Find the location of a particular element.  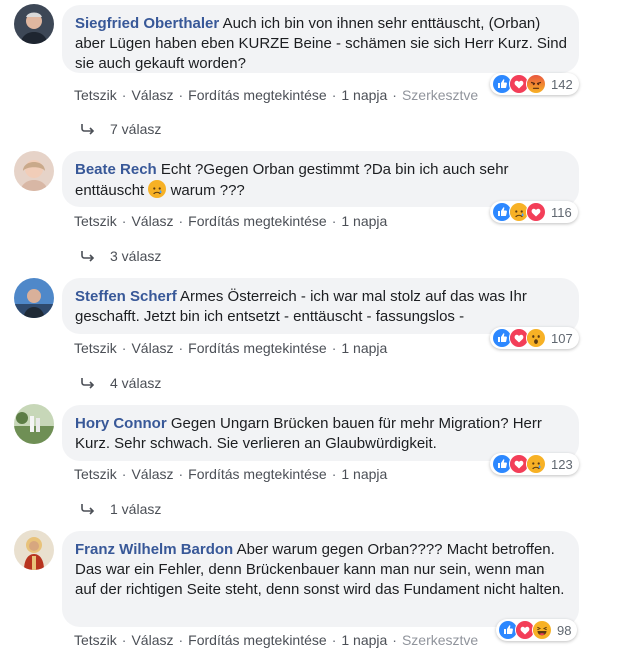

comment-text-end: warum ??? is located at coordinates (207, 190).